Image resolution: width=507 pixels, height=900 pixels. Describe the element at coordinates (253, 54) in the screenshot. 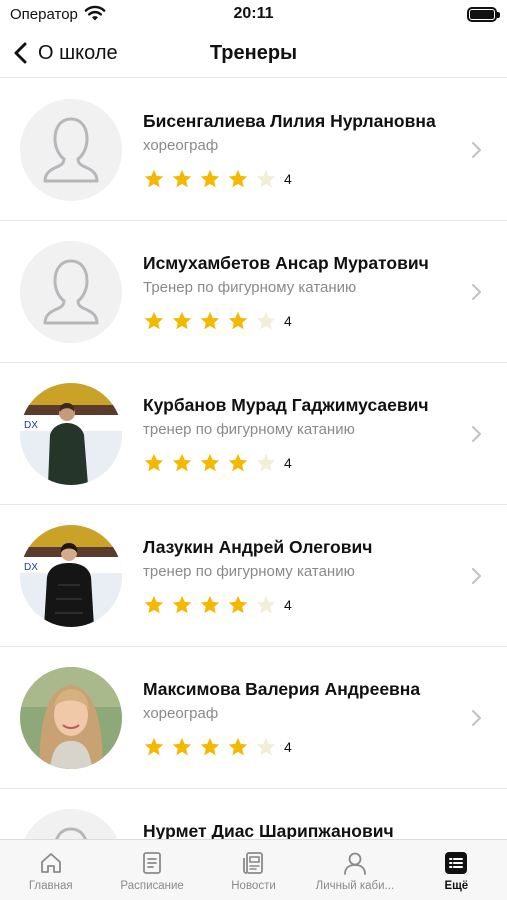

I see `navigation-bar: О школе Тренеры` at that location.